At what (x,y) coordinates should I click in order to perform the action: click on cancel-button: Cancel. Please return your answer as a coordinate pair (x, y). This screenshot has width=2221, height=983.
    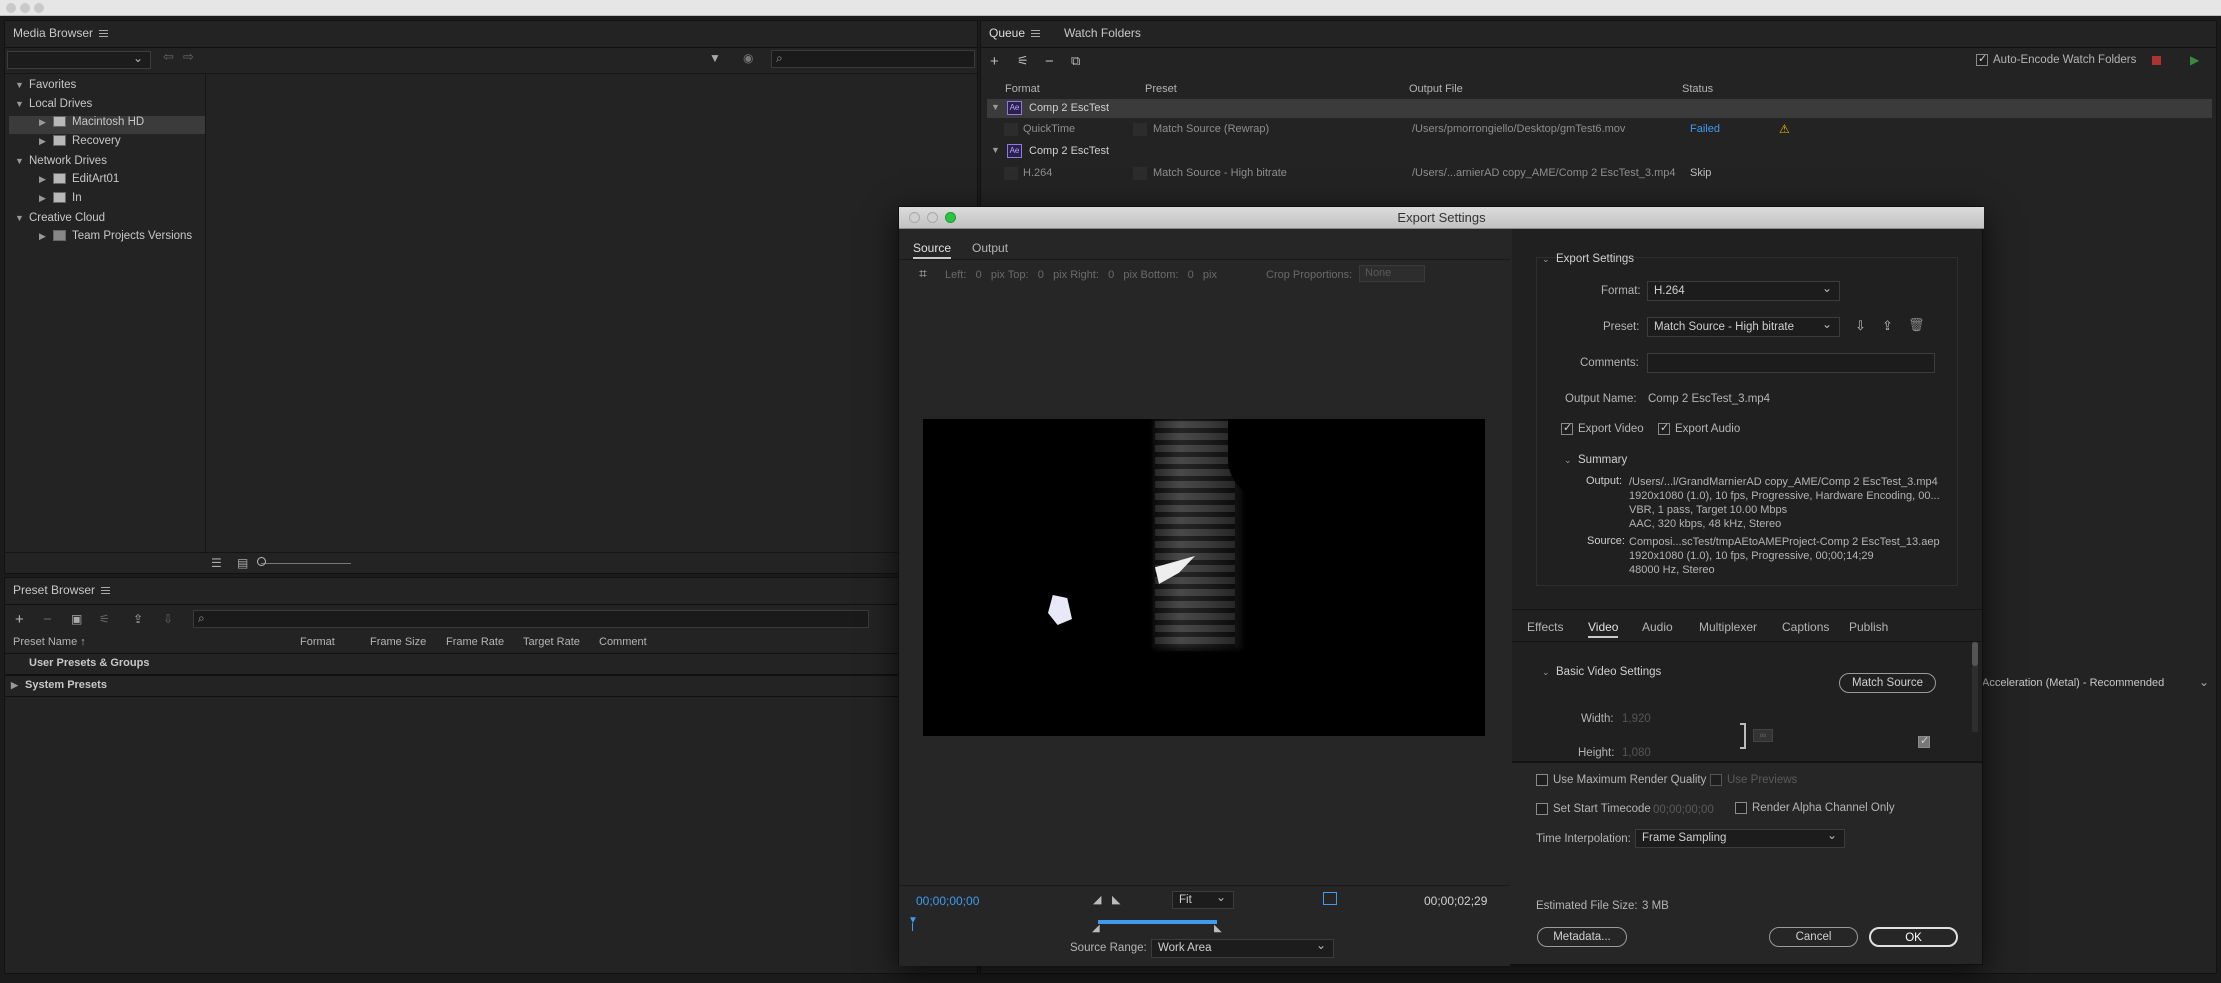
    Looking at the image, I should click on (1813, 937).